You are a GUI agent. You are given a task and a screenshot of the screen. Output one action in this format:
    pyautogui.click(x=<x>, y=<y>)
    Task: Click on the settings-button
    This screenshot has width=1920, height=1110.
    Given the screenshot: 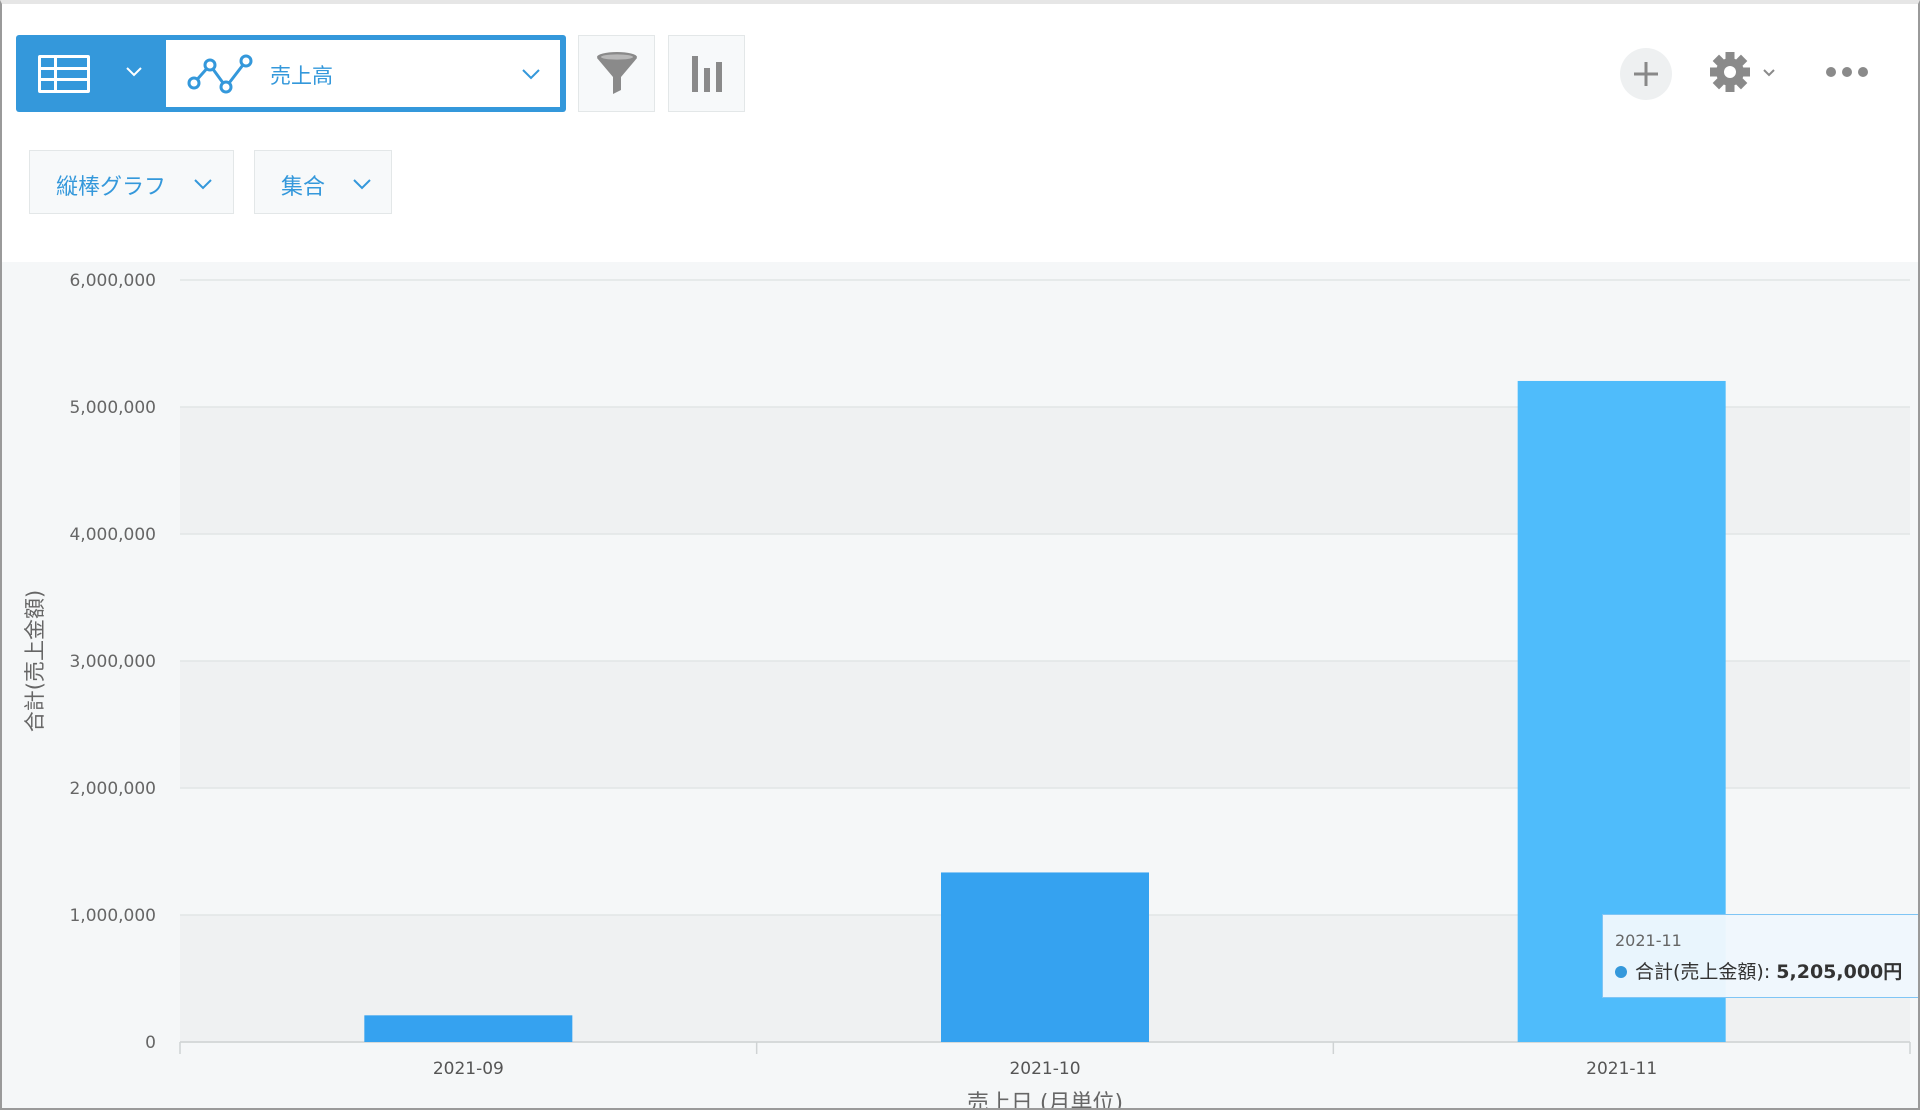 What is the action you would take?
    pyautogui.click(x=1744, y=74)
    